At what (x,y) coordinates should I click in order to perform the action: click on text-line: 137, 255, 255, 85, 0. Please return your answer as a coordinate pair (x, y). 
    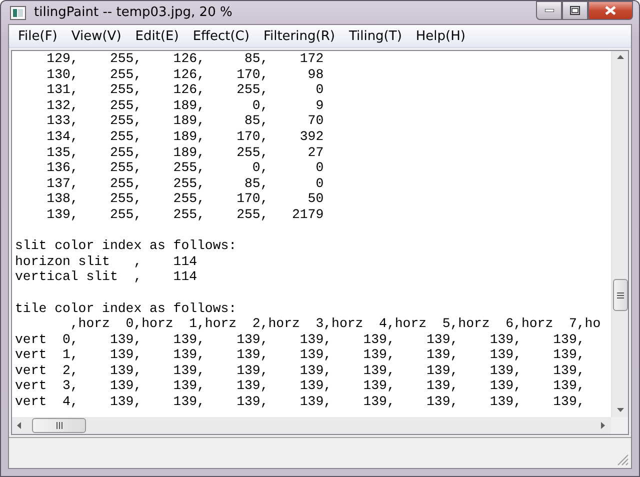
    Looking at the image, I should click on (185, 184).